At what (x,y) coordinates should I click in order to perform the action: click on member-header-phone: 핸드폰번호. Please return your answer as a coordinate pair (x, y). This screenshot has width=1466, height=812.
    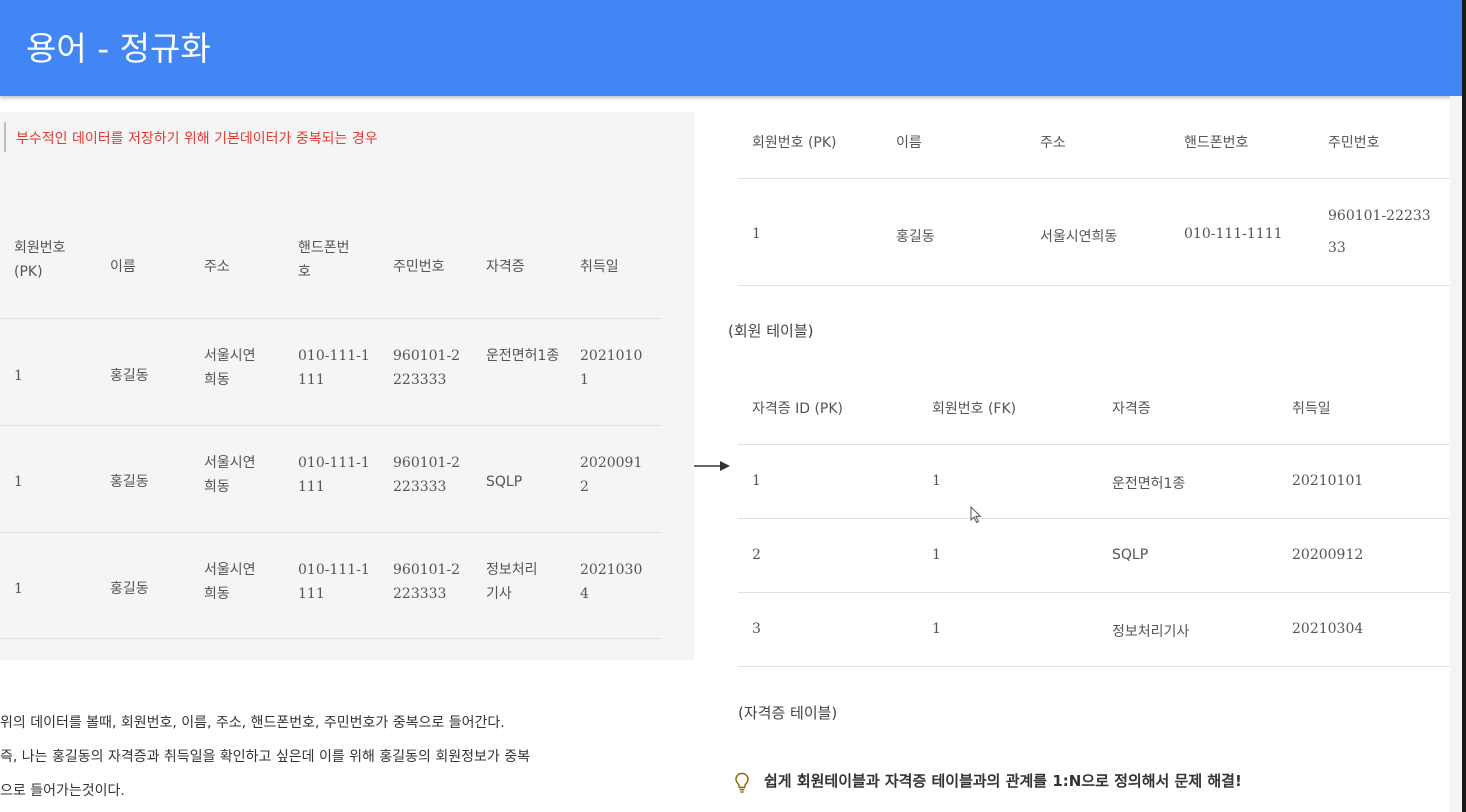
    Looking at the image, I should click on (1216, 143).